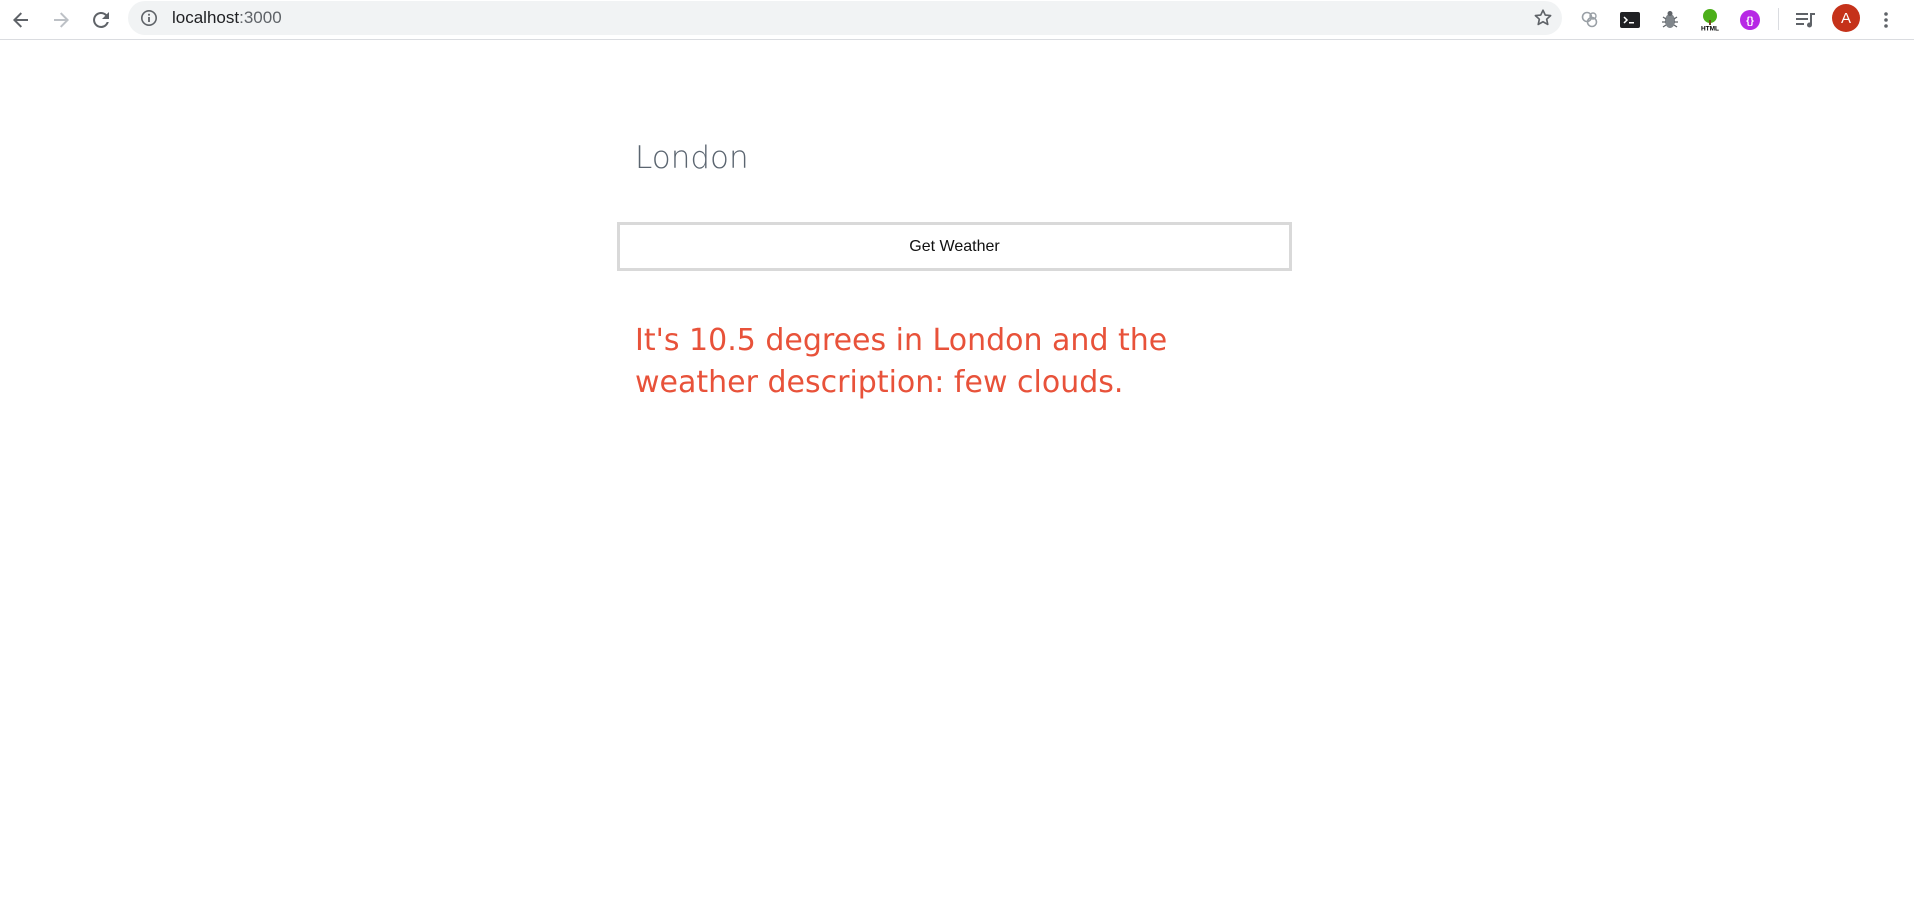 This screenshot has height=923, width=1914. What do you see at coordinates (206, 17) in the screenshot?
I see `url-host: localhost` at bounding box center [206, 17].